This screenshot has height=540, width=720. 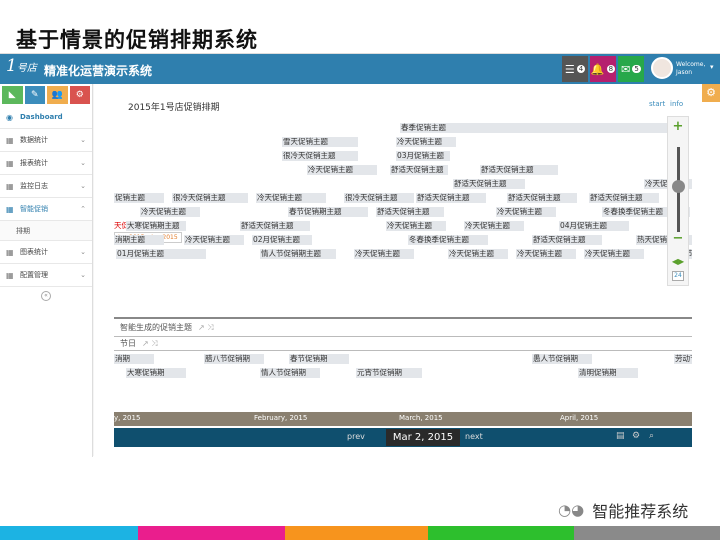 I want to click on zoom-out-icon: −, so click(x=678, y=238).